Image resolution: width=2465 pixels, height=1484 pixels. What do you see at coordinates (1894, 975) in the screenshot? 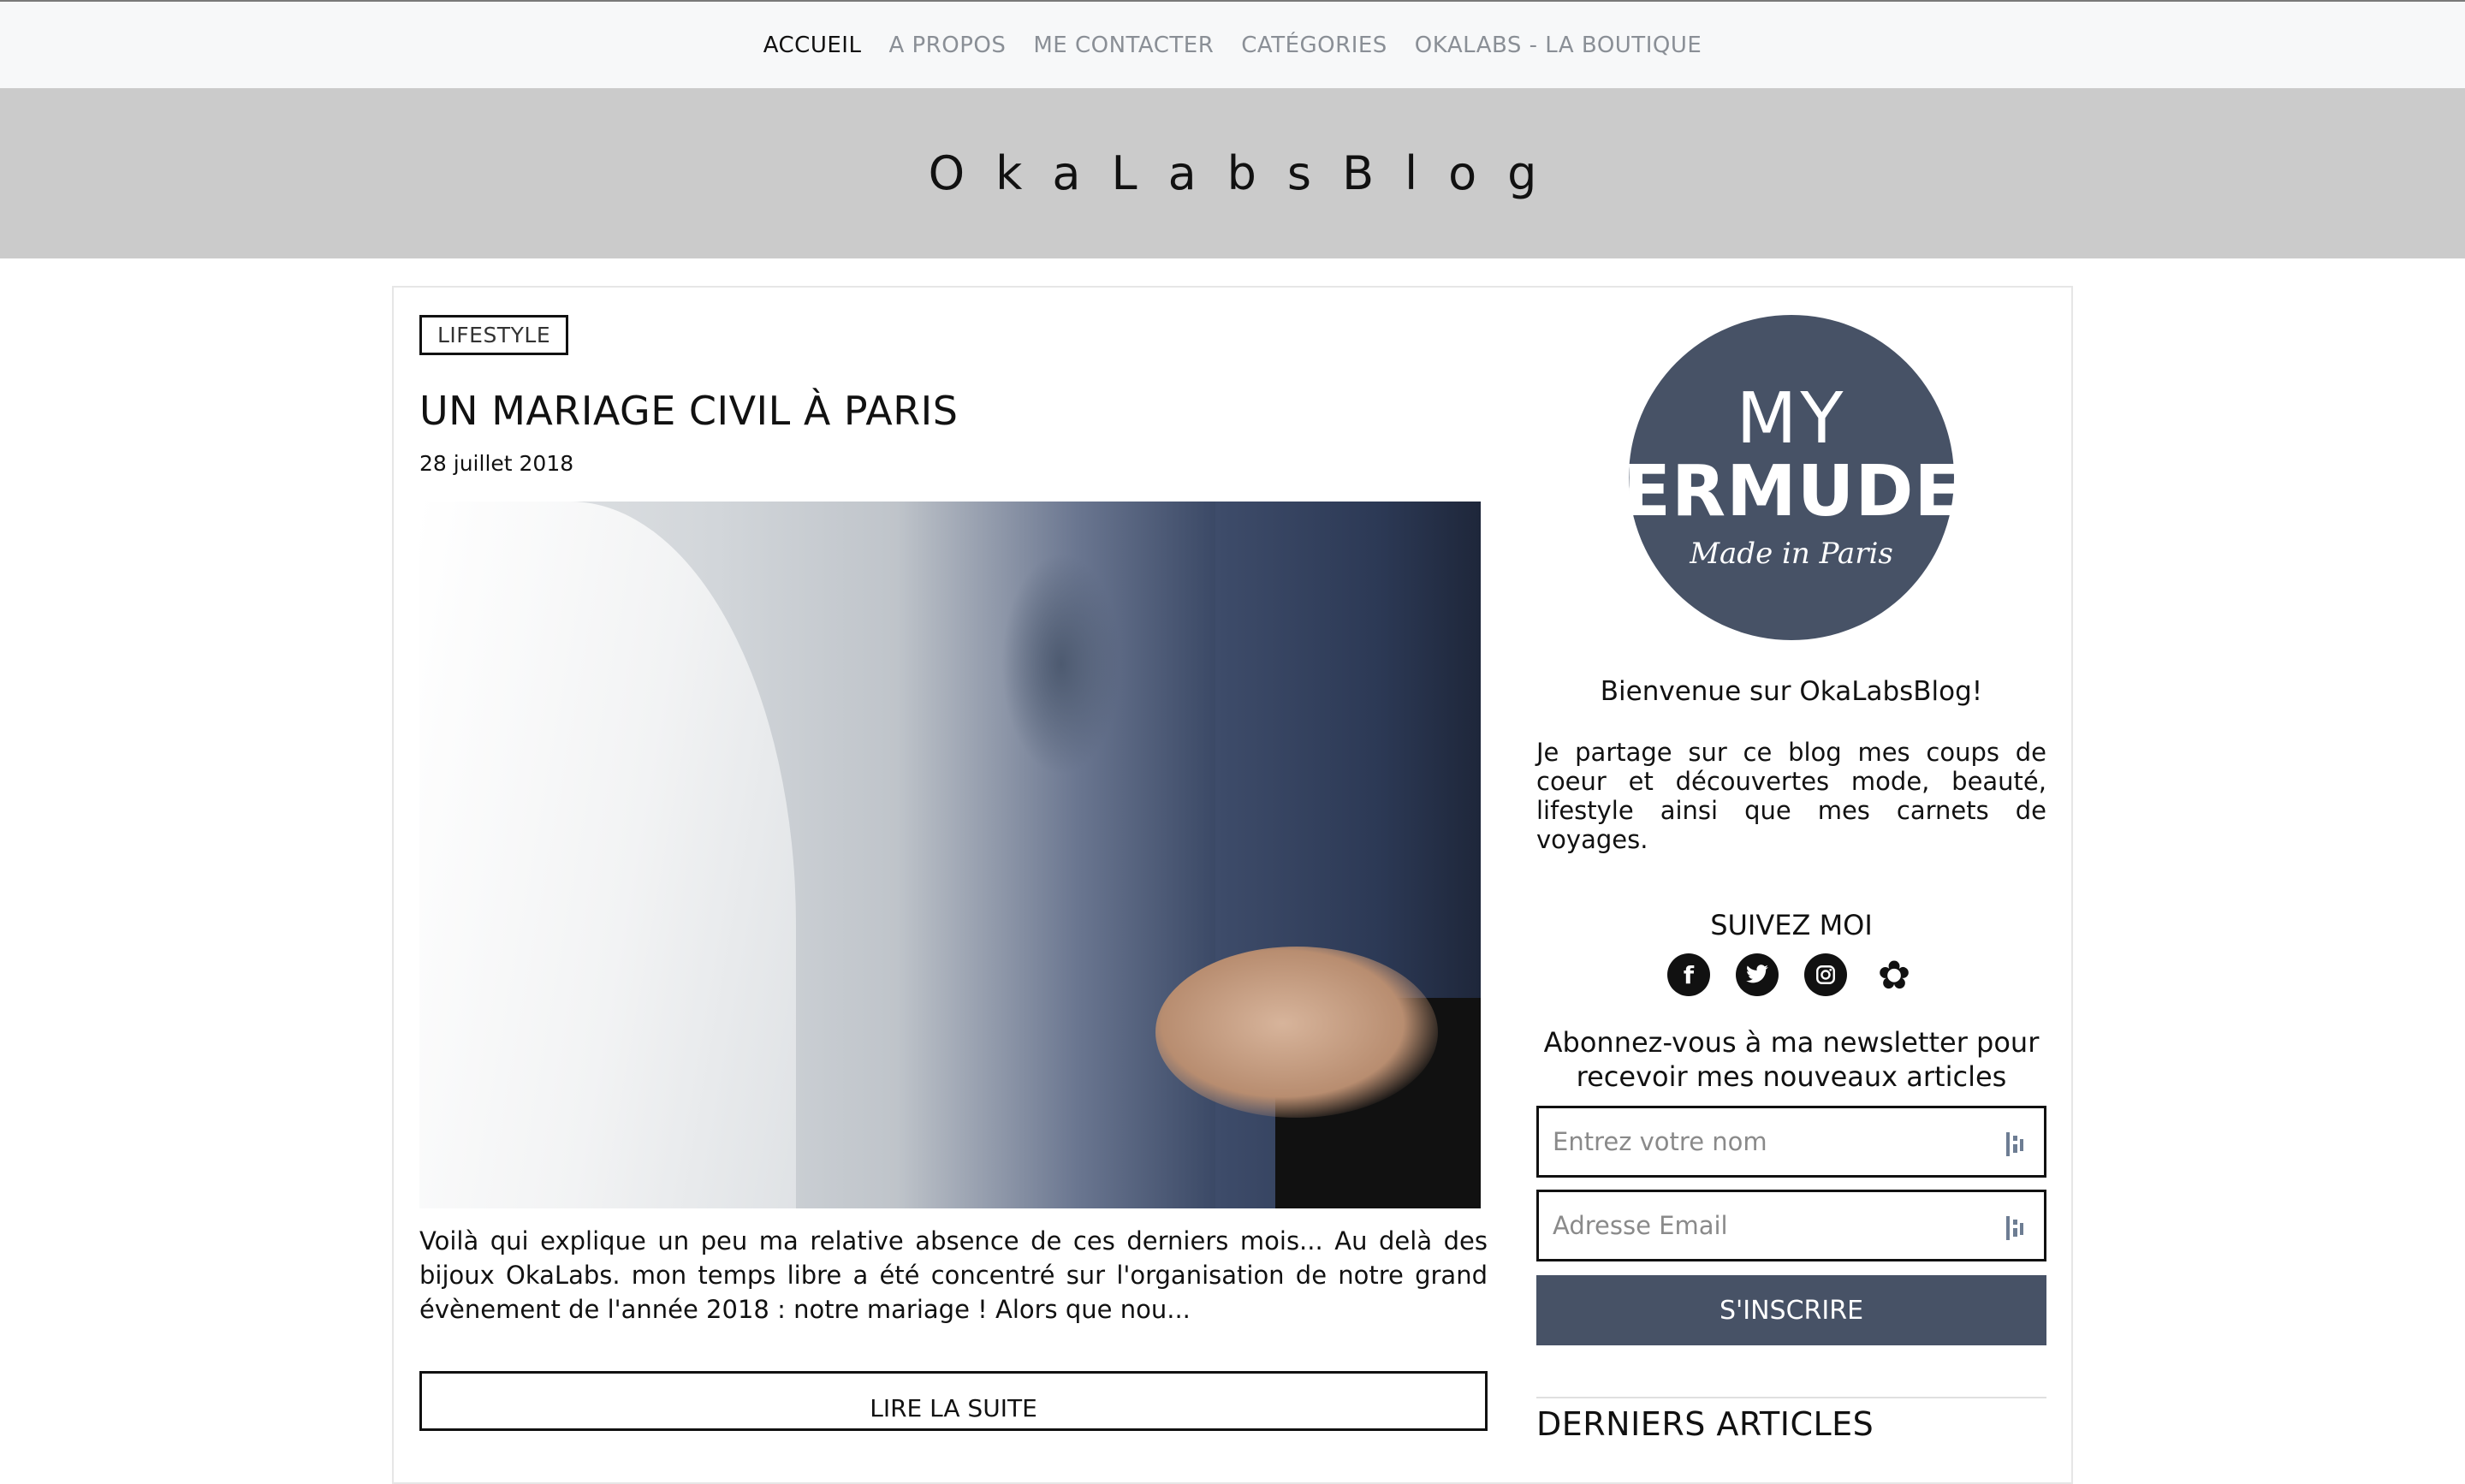
I see `flower-logo-icon: ✿` at bounding box center [1894, 975].